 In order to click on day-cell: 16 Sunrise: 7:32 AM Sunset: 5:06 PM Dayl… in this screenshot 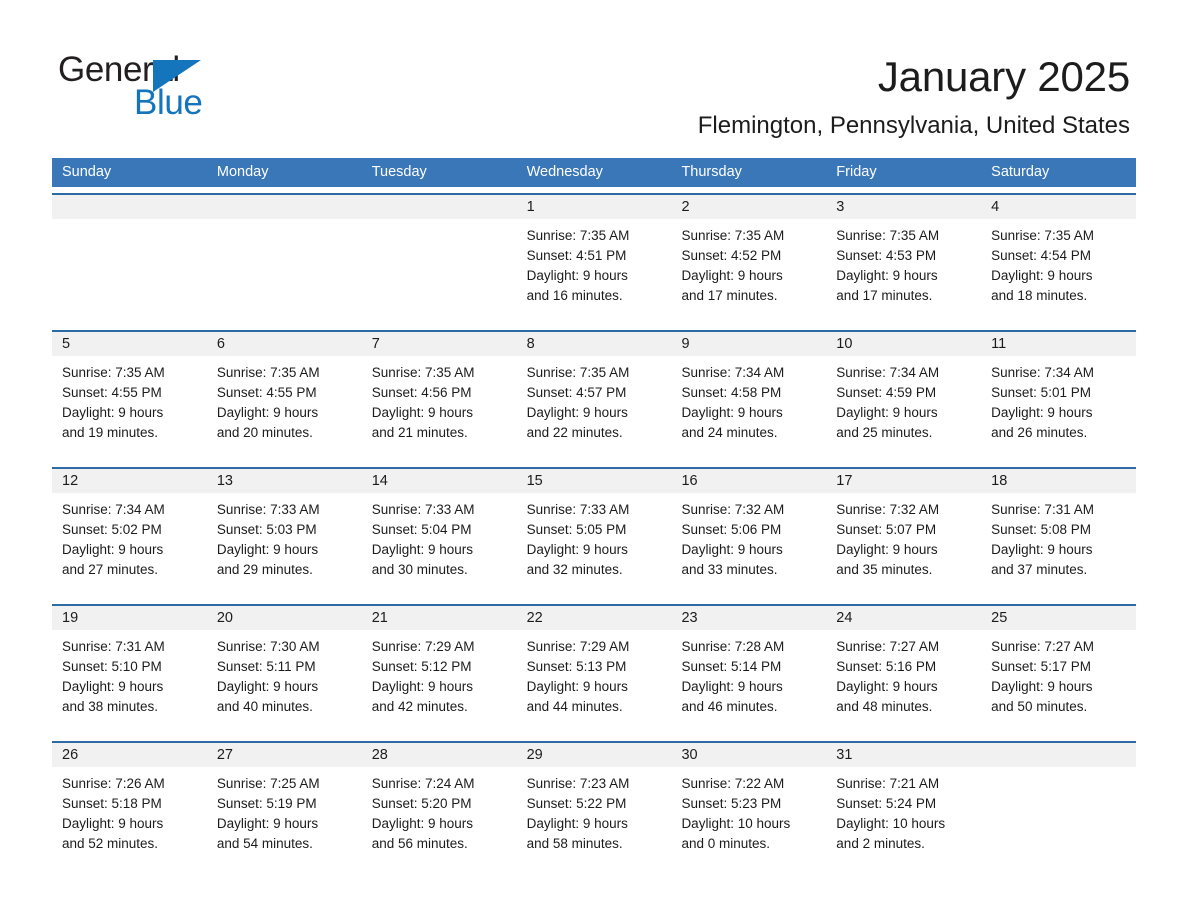, I will do `click(749, 533)`.